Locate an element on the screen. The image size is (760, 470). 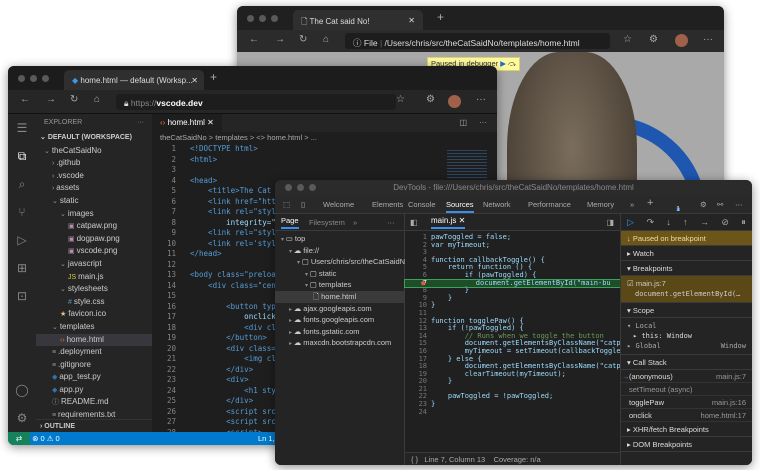
problems-indicator: ⊗ 0 ⚠ 0 is located at coordinates (46, 438).